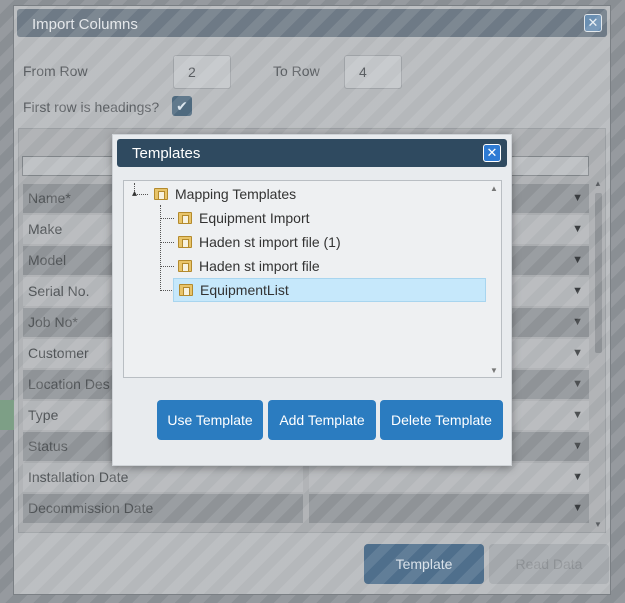 This screenshot has height=603, width=625. I want to click on tree-node-selected: EquipmentList, so click(329, 290).